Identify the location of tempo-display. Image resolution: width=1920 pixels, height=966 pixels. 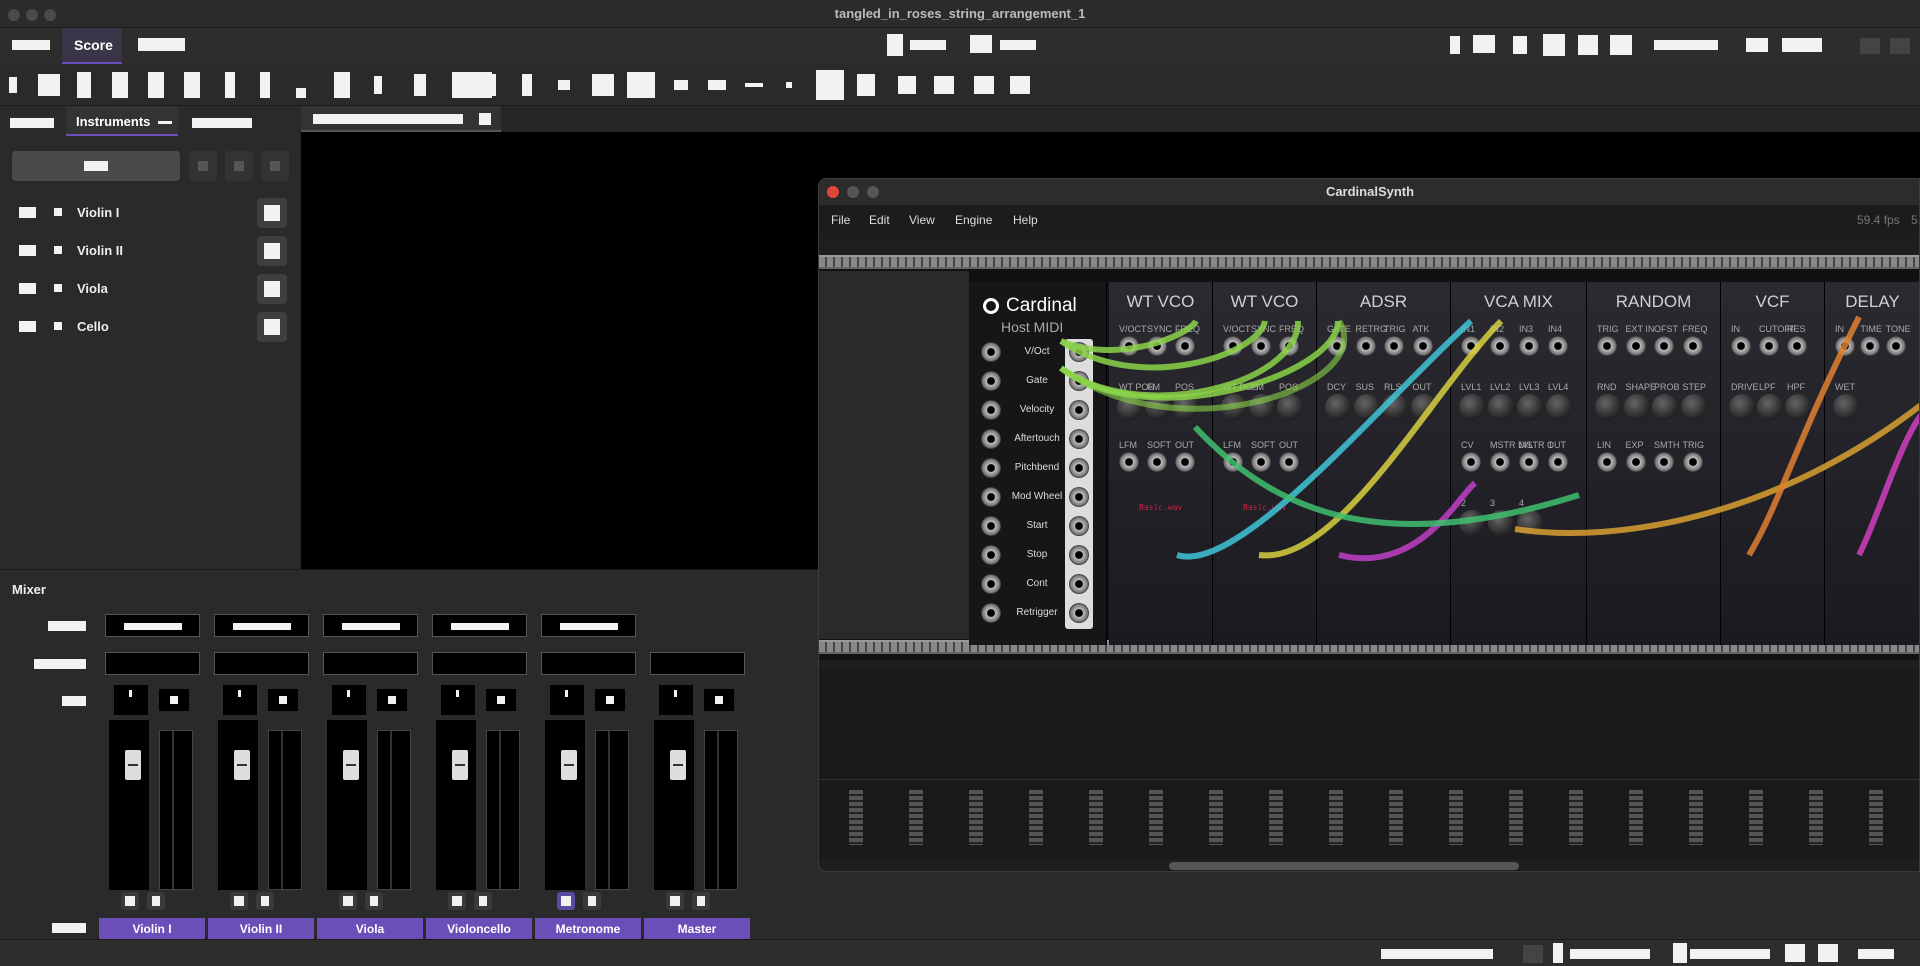
(1802, 45).